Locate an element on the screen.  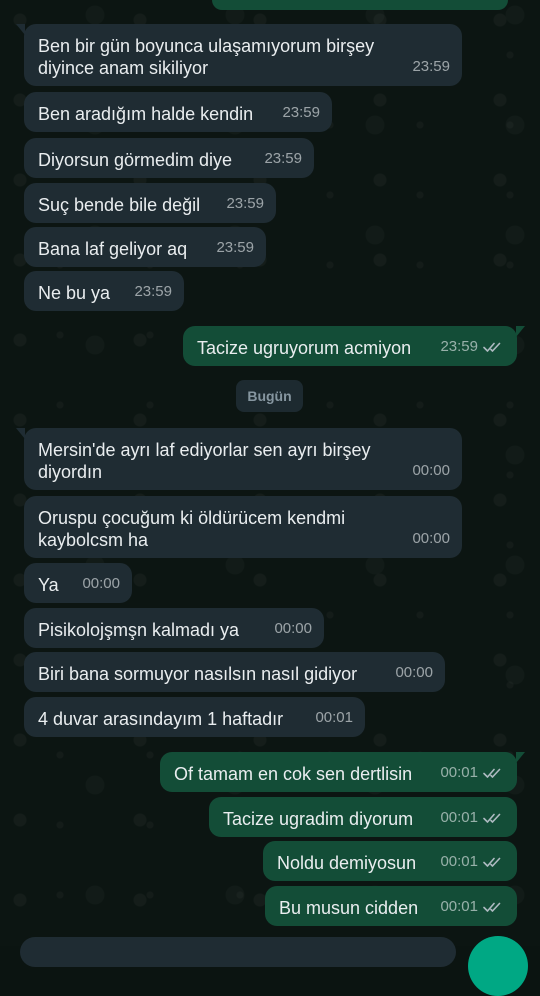
message-bubble-incoming: Suç bende bile değil 23:59 is located at coordinates (150, 203).